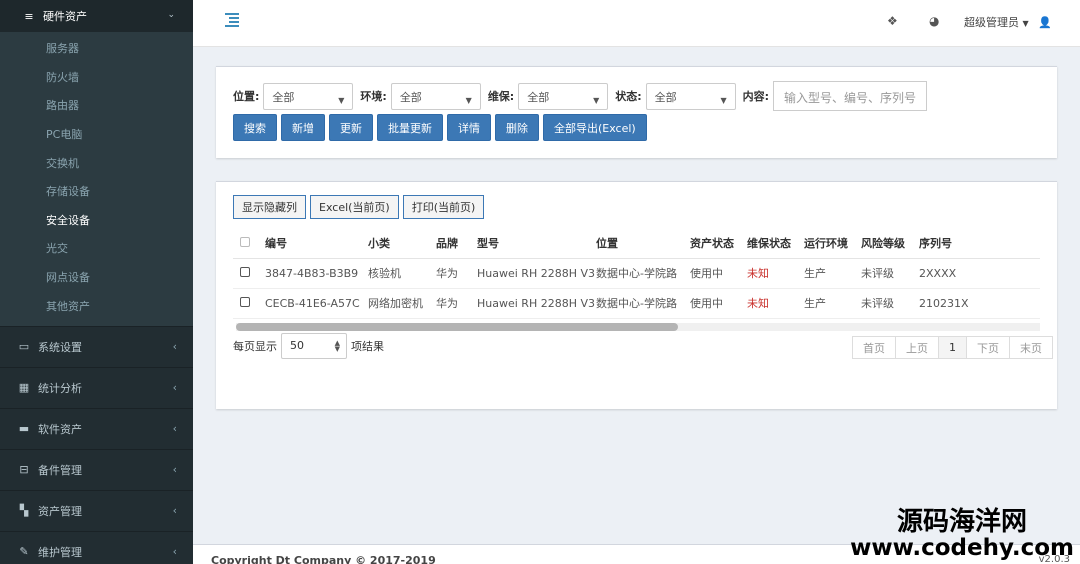 This screenshot has width=1080, height=564. What do you see at coordinates (775, 303) in the screenshot?
I see `cell-maint-status: 未知` at bounding box center [775, 303].